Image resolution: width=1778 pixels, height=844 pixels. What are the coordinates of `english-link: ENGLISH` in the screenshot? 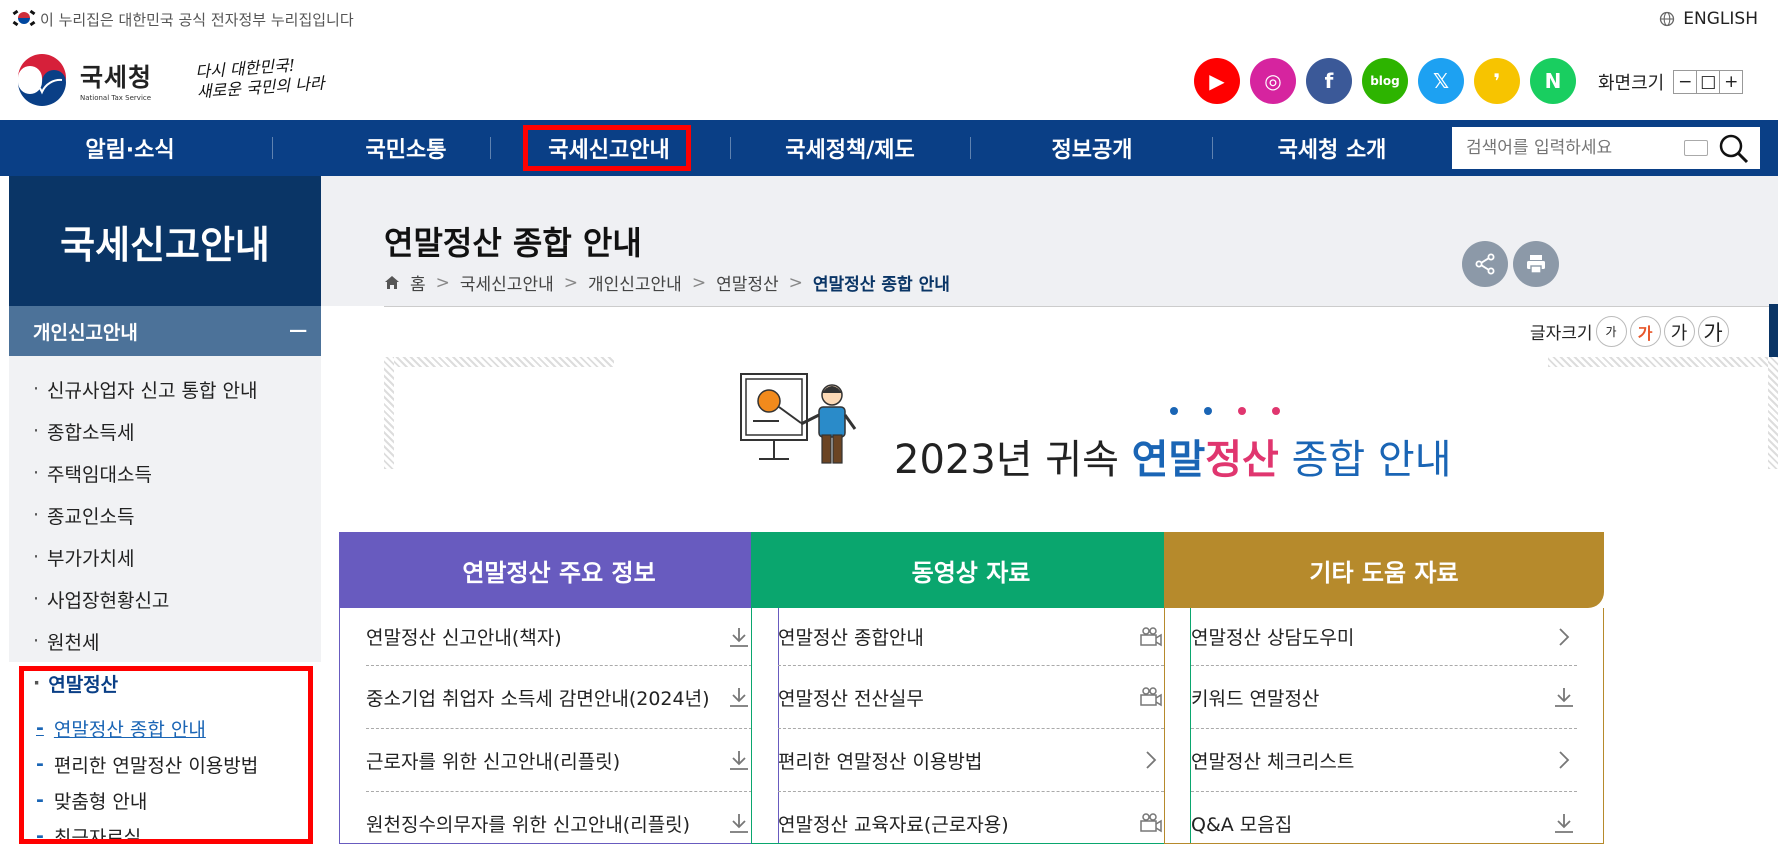 It's located at (1708, 19).